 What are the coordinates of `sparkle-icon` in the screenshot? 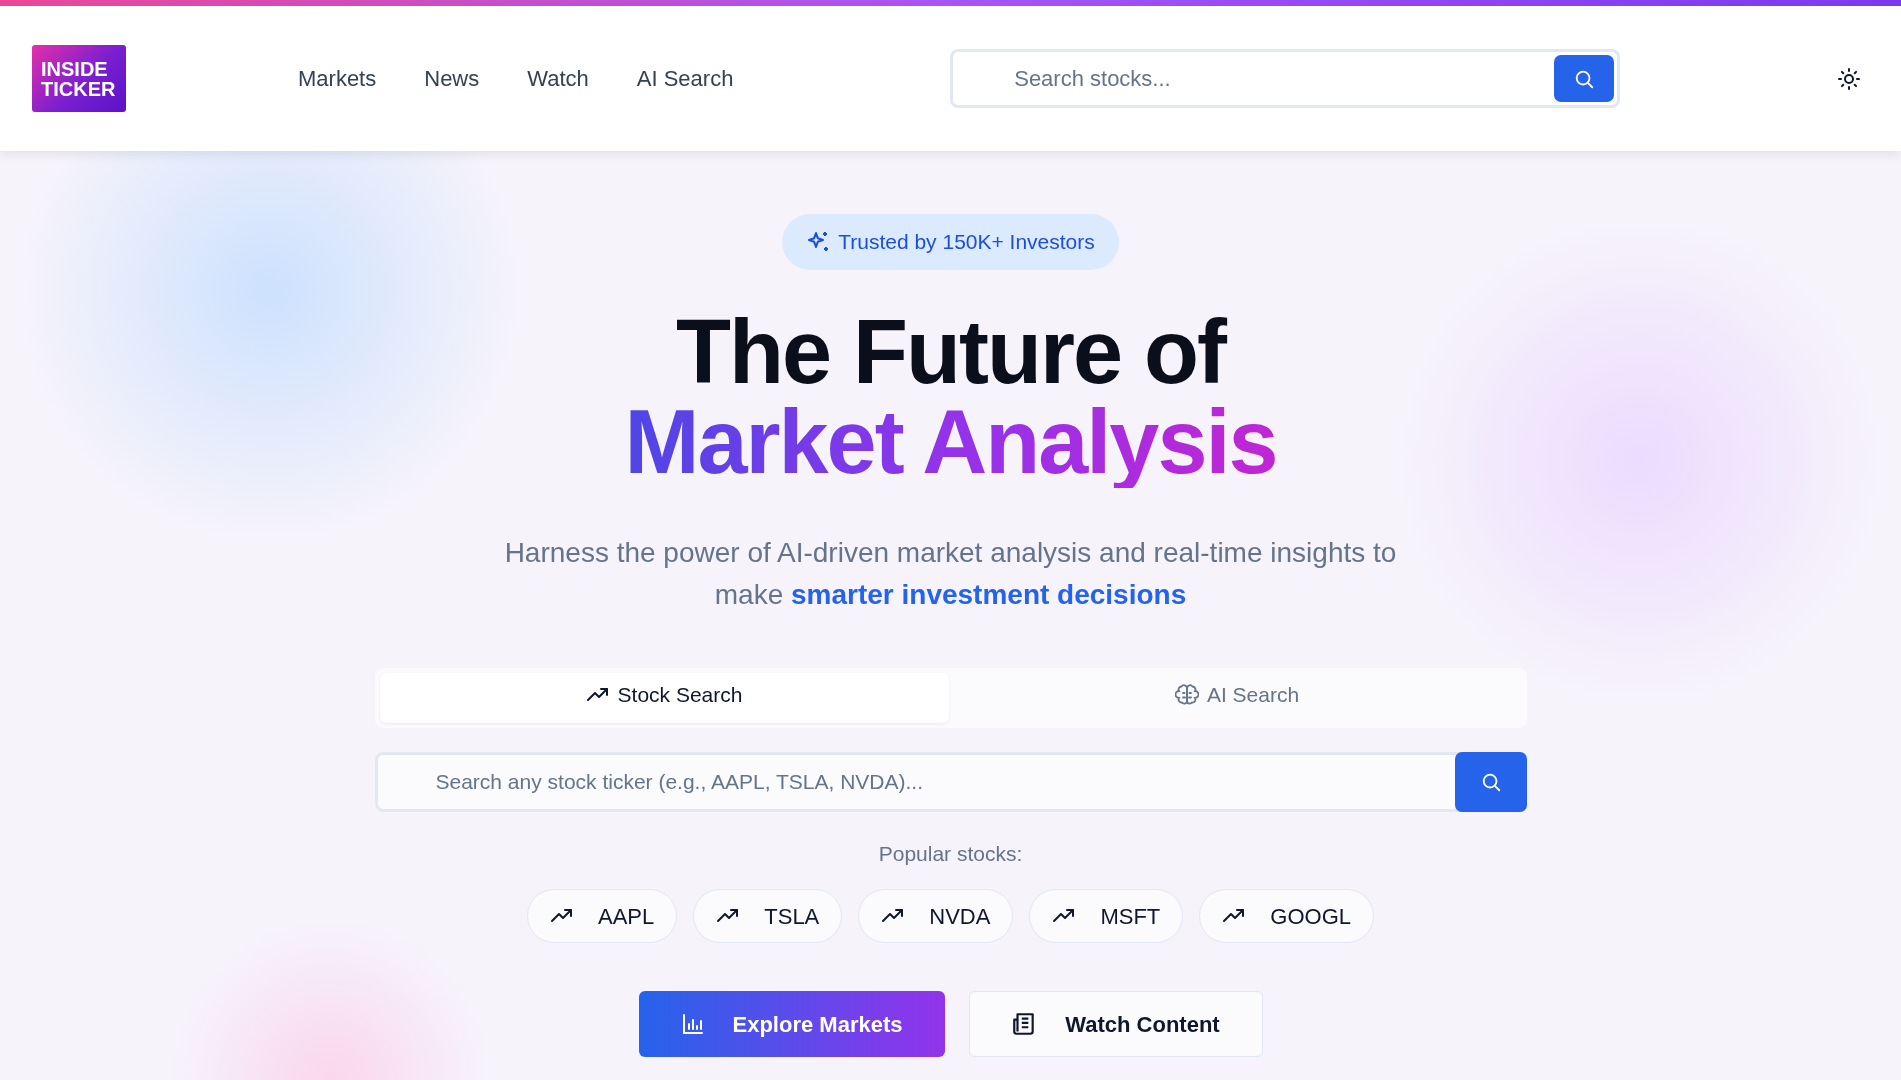 It's located at (818, 241).